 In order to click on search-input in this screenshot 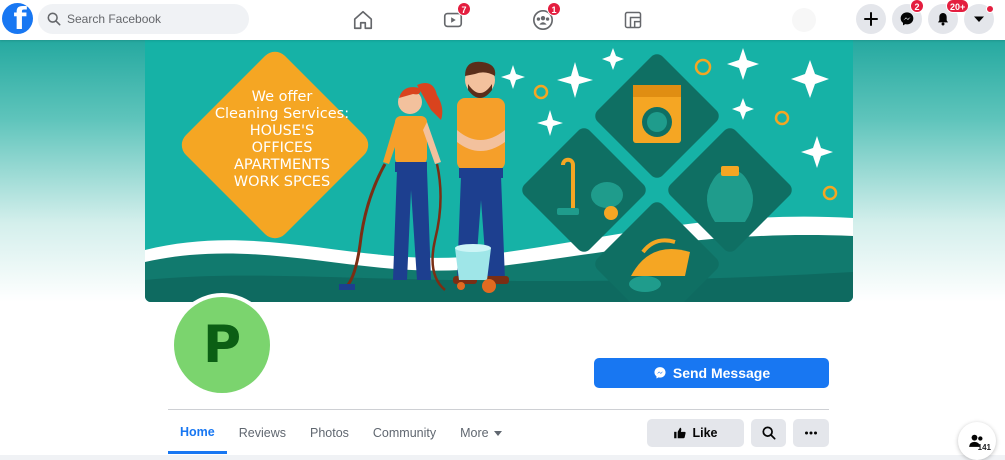, I will do `click(152, 19)`.